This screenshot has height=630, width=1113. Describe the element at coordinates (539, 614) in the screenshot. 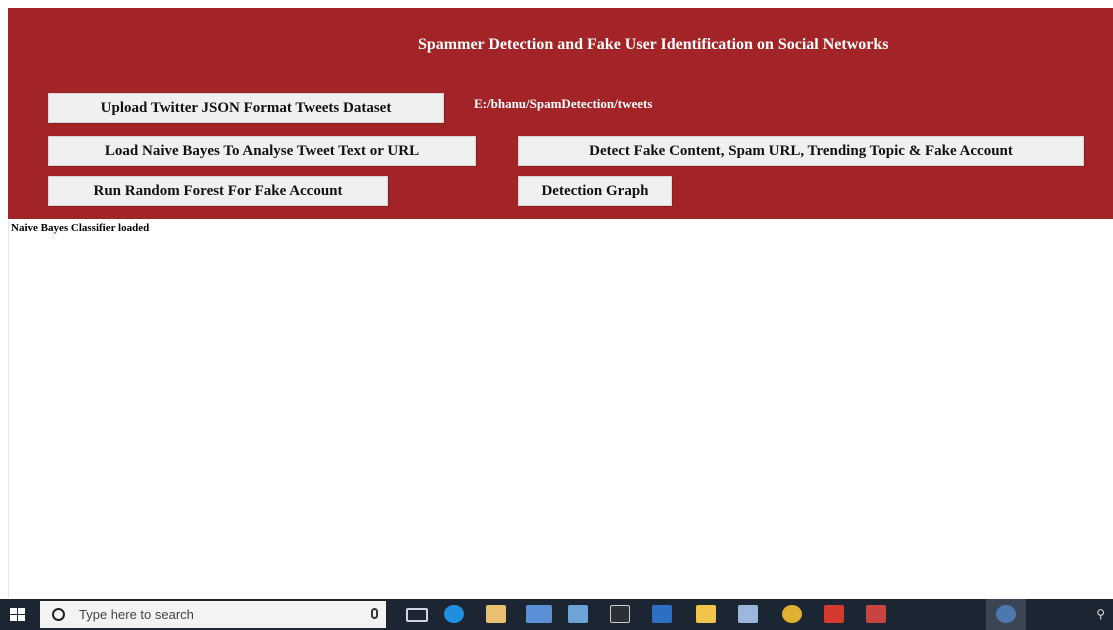

I see `mail-icon` at that location.